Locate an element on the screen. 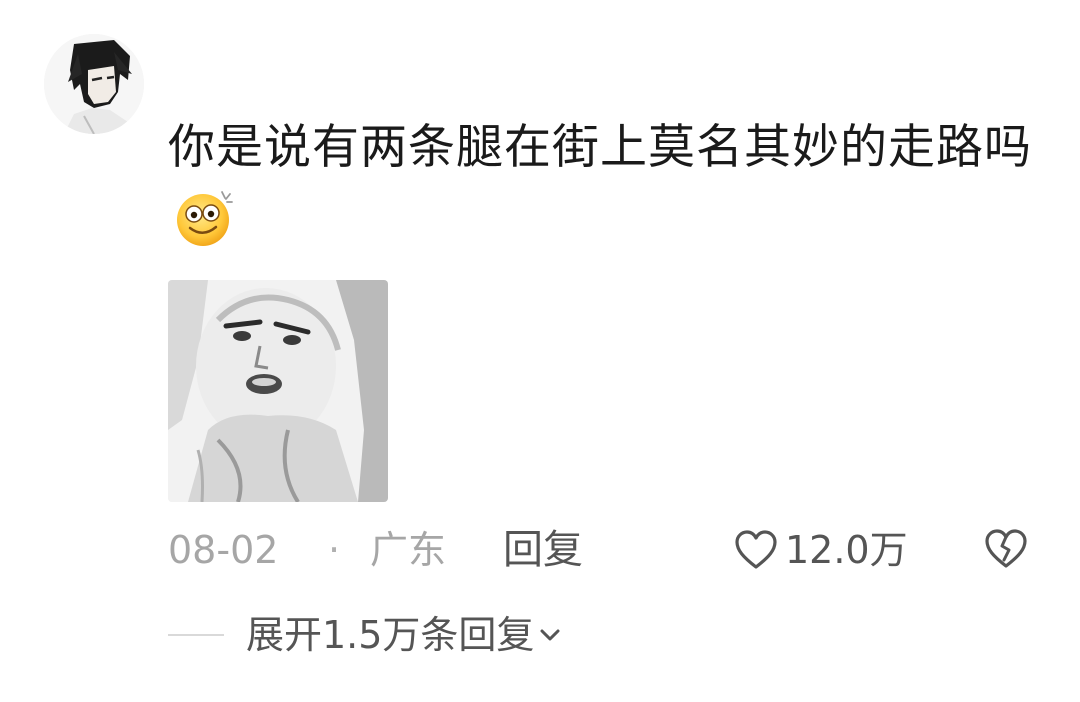 This screenshot has height=702, width=1080. comment-date: 08-02 is located at coordinates (223, 550).